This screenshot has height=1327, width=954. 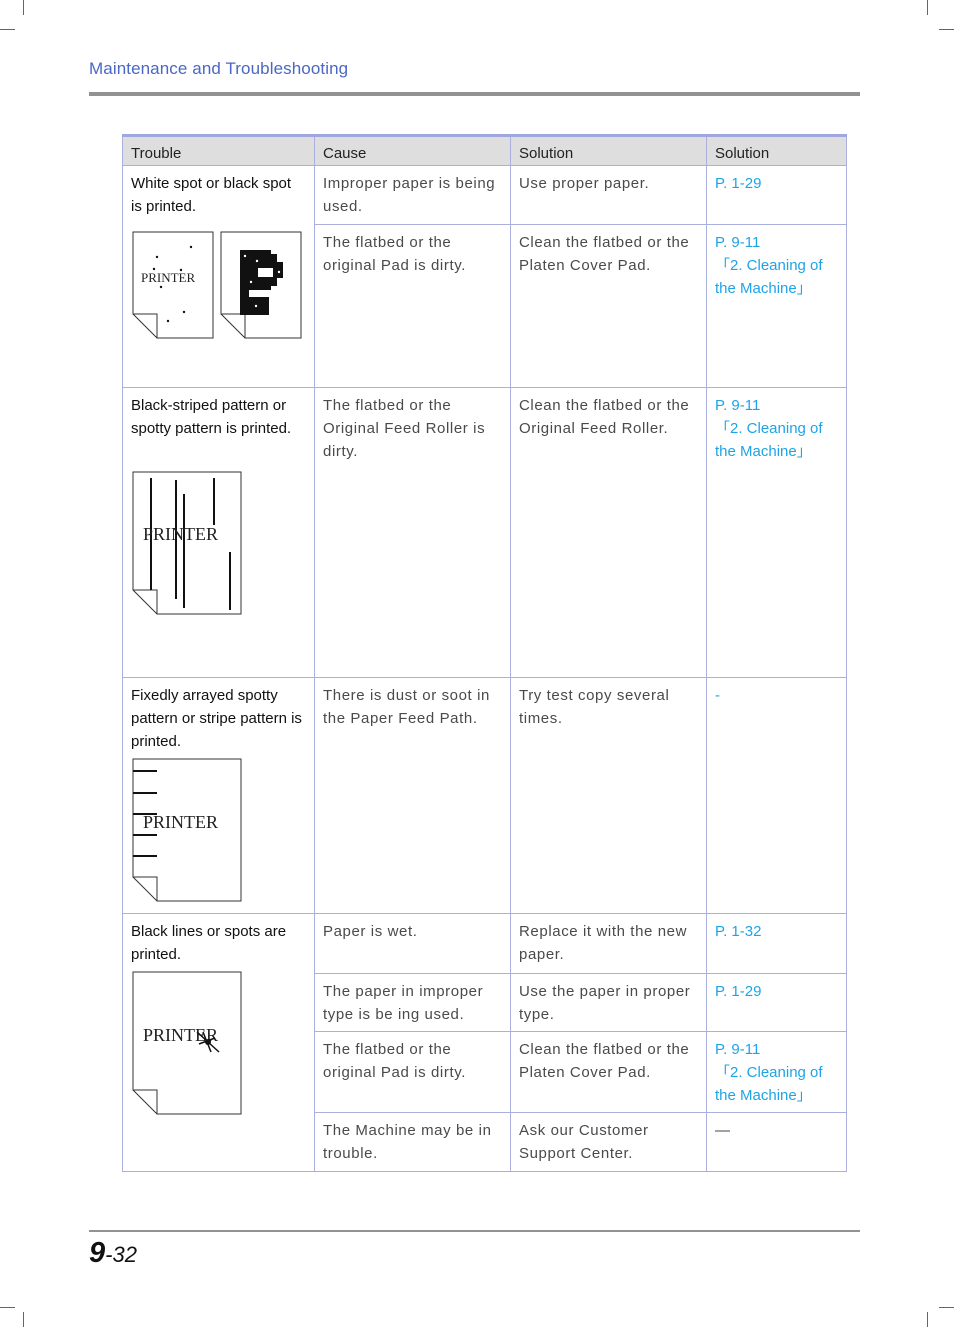 I want to click on black-p-page-icon, so click(x=261, y=285).